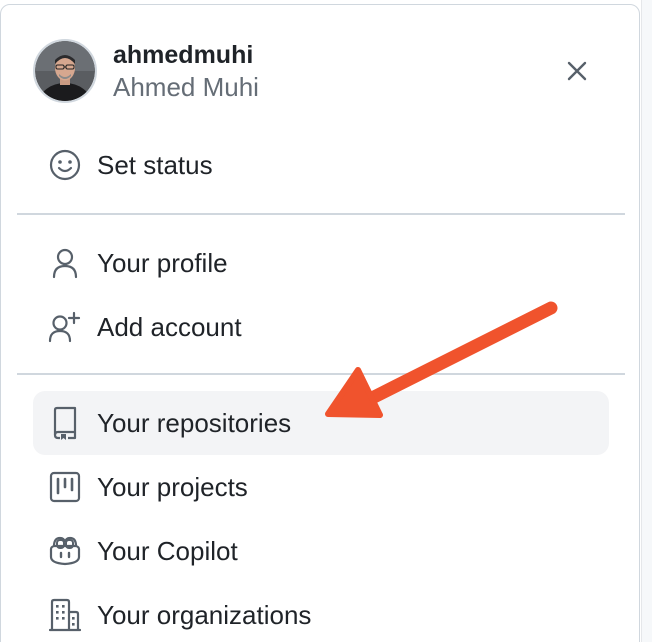  I want to click on menu-item-add-account: Add account, so click(321, 327).